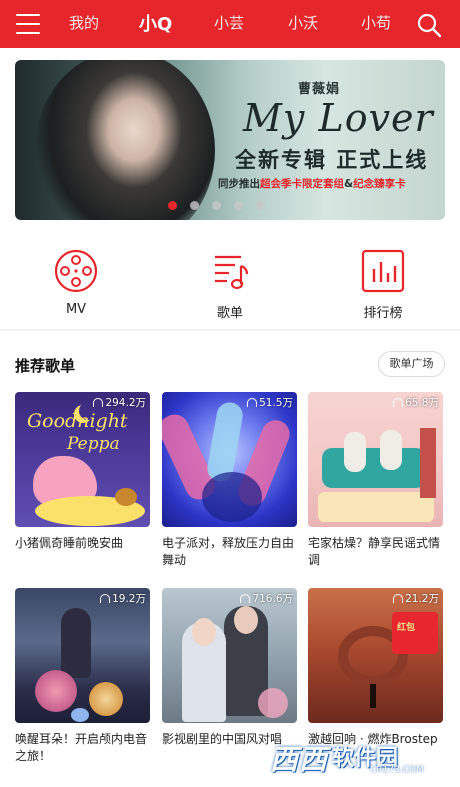 The image size is (460, 787). Describe the element at coordinates (411, 364) in the screenshot. I see `playlist-square-button: 歌单广场` at that location.